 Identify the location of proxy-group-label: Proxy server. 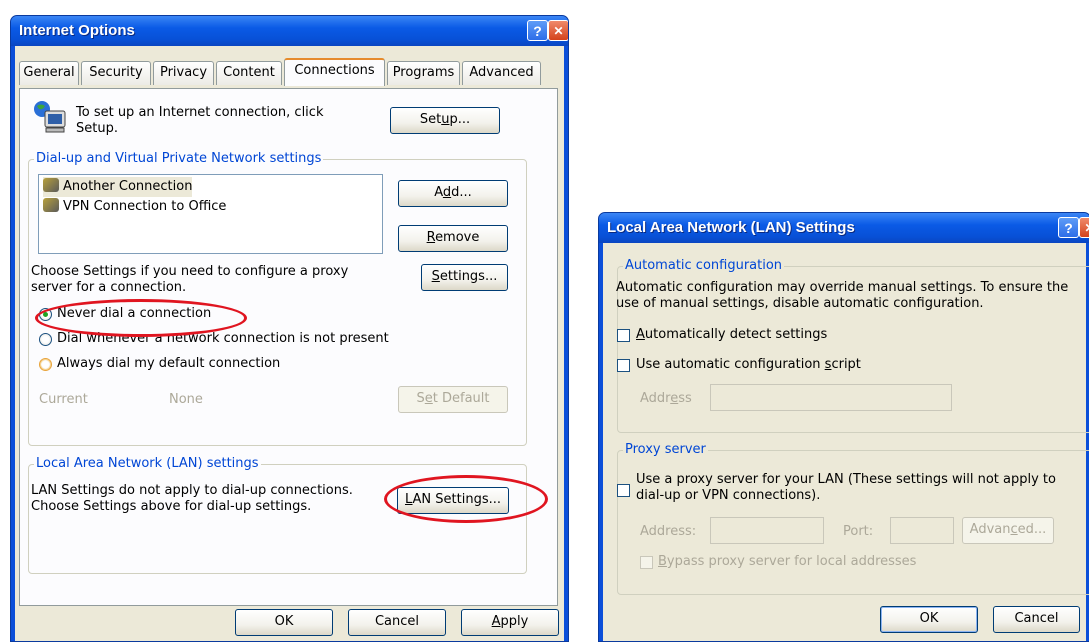
(665, 449).